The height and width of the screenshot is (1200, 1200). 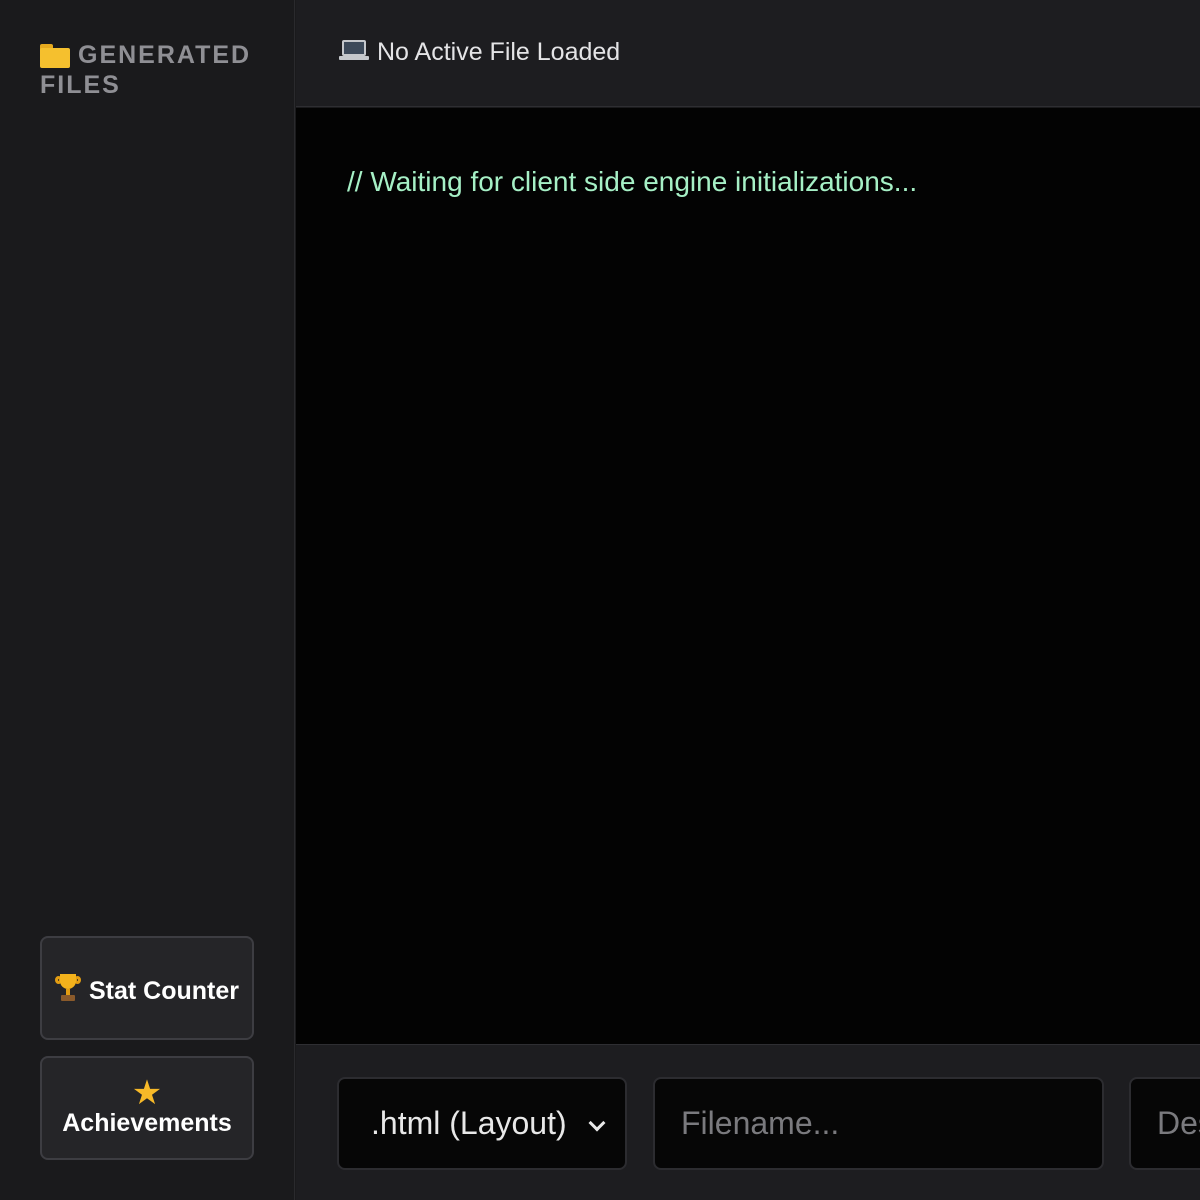 I want to click on stat-counter-button: Stat Counter, so click(x=147, y=988).